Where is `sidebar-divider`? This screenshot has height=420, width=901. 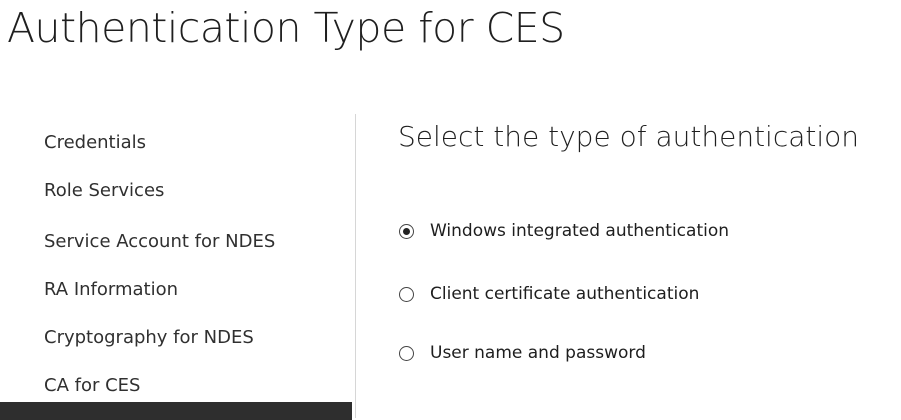
sidebar-divider is located at coordinates (355, 266).